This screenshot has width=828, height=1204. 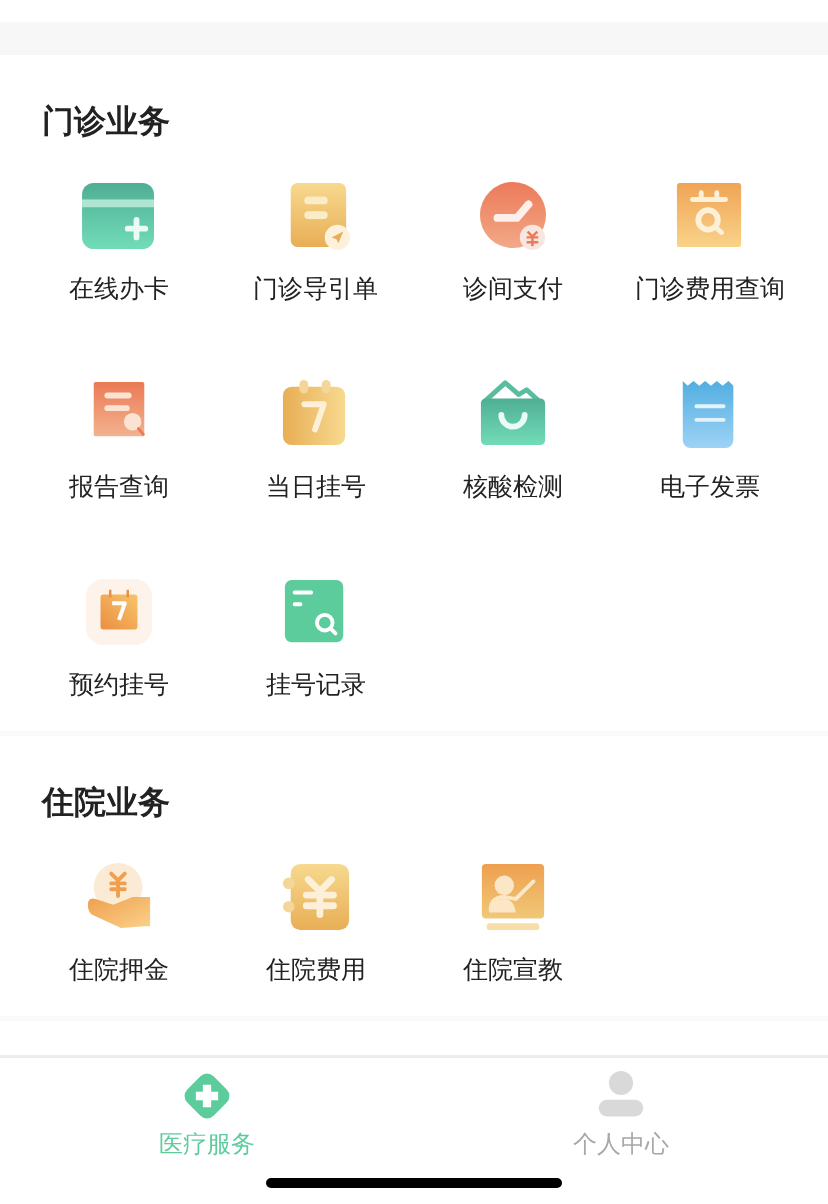 What do you see at coordinates (315, 289) in the screenshot?
I see `service-label: 门诊导引单` at bounding box center [315, 289].